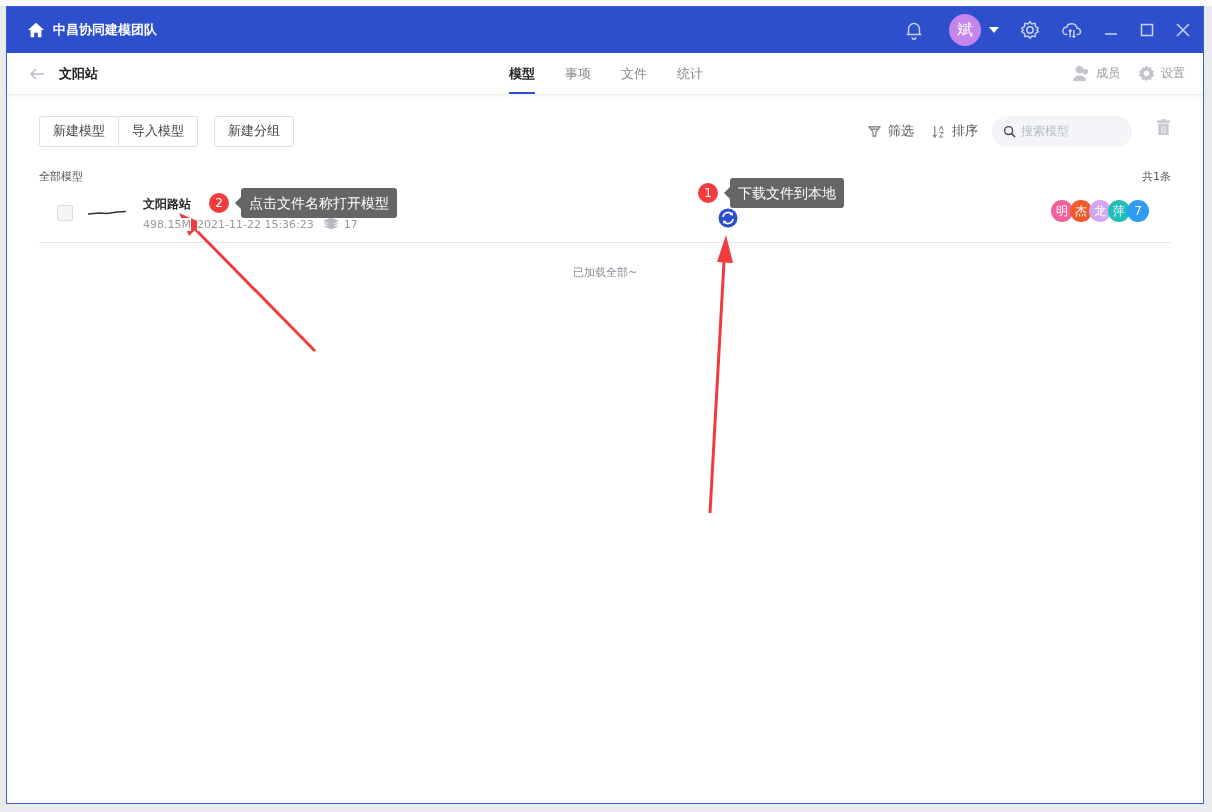  What do you see at coordinates (167, 224) in the screenshot?
I see `file-size: 498.15M` at bounding box center [167, 224].